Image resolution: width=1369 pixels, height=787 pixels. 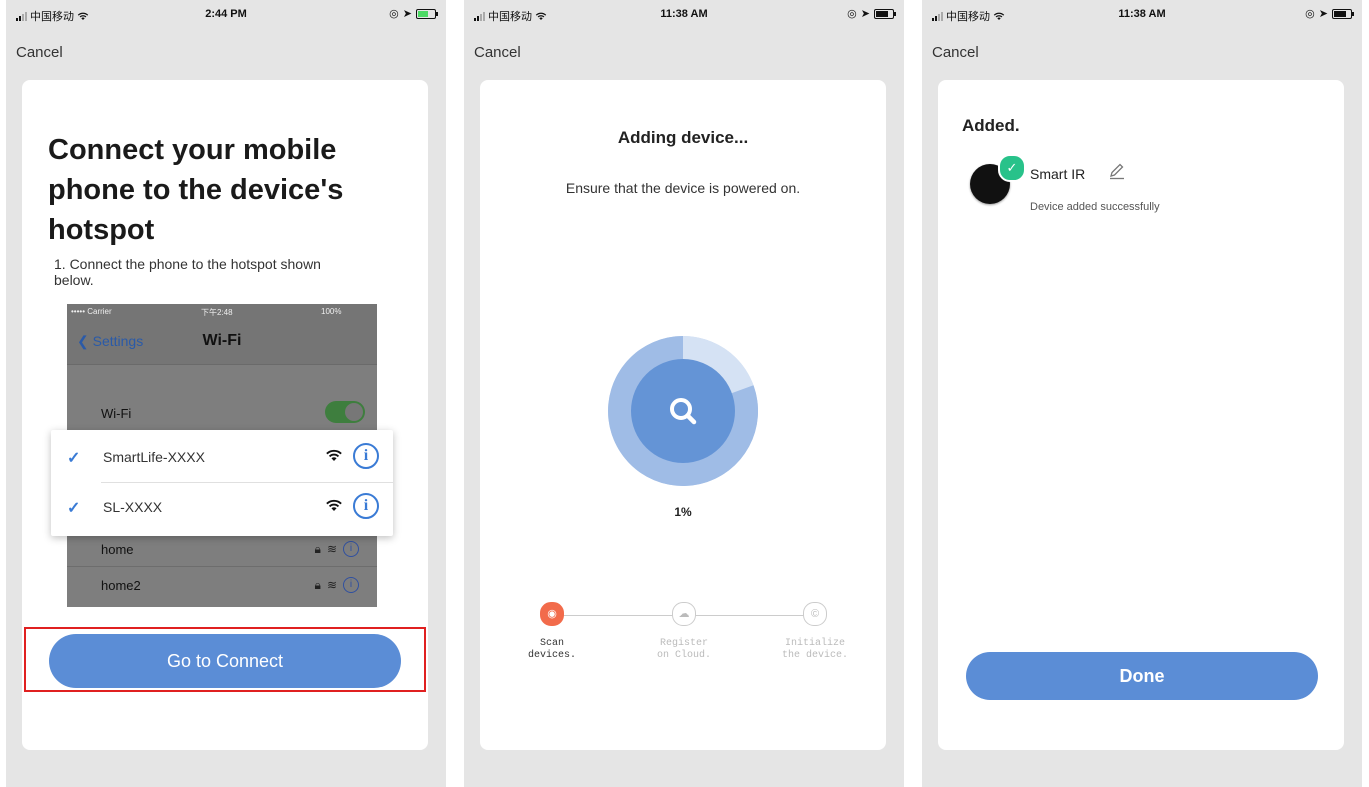 I want to click on illustration-time: 下午2:48, so click(x=217, y=312).